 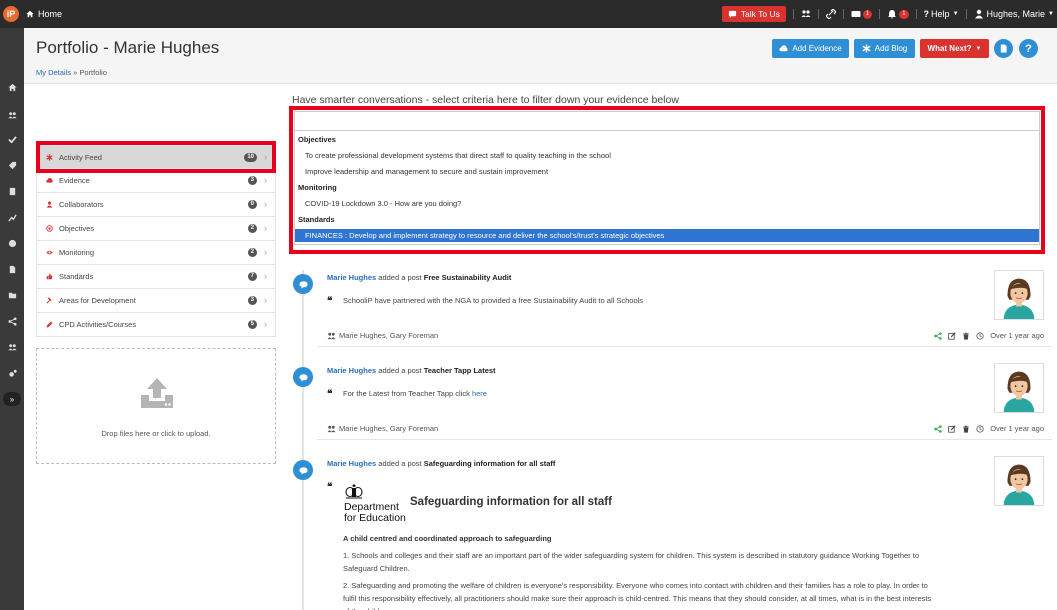 What do you see at coordinates (303, 470) in the screenshot?
I see `comment-icon` at bounding box center [303, 470].